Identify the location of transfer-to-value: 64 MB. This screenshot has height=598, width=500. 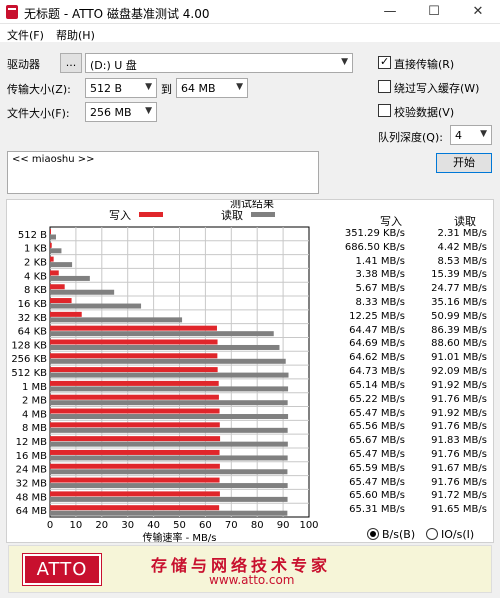
(198, 88).